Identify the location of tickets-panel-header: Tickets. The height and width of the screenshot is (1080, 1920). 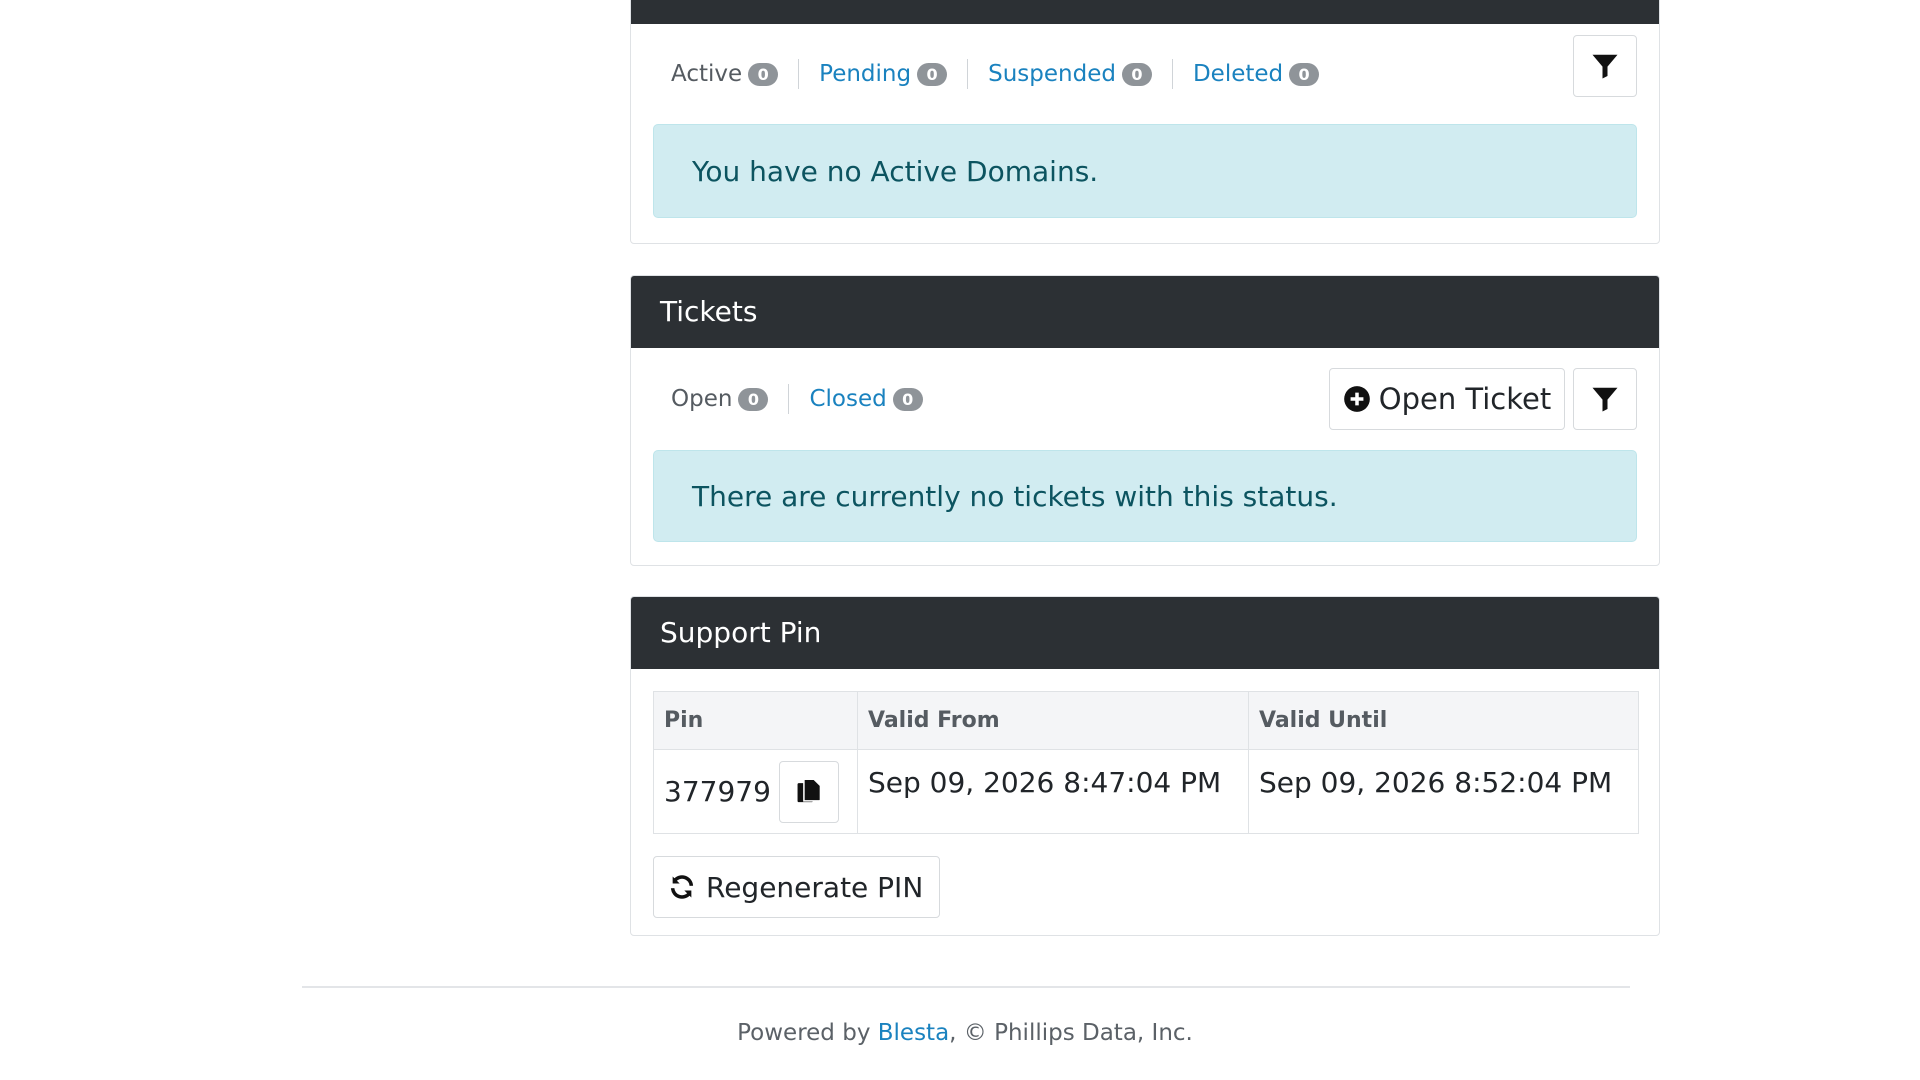
(1145, 312).